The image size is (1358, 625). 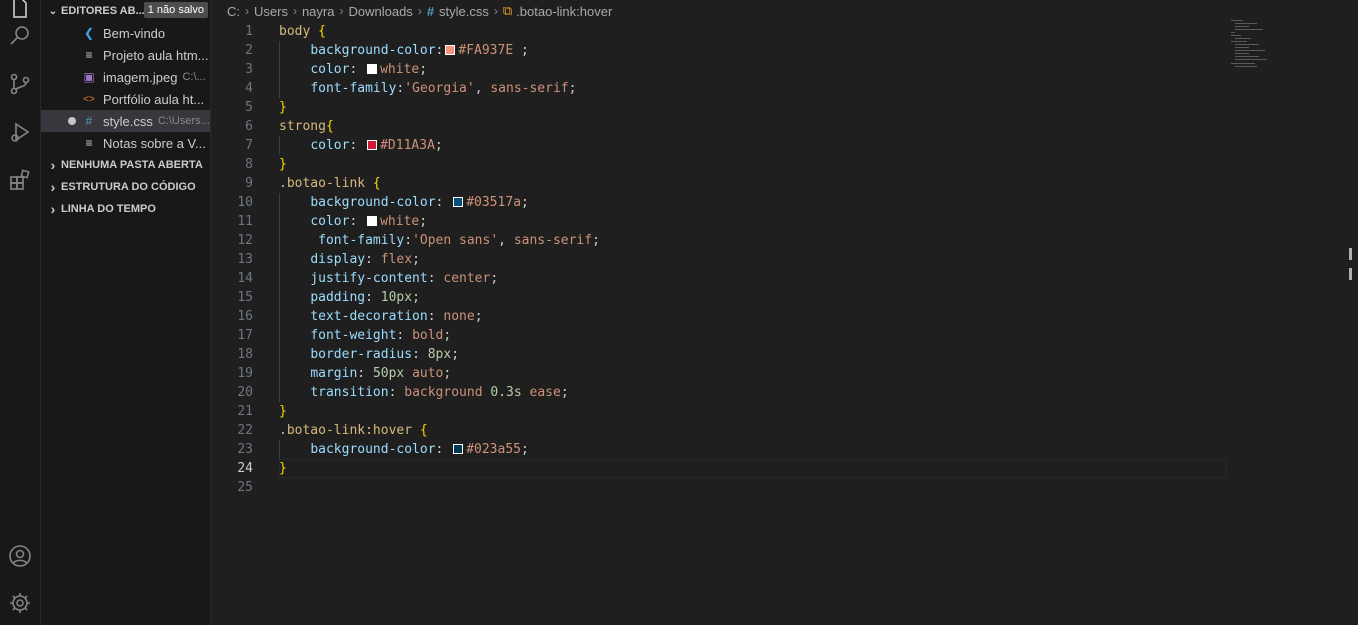 I want to click on sidebar-section-header: › ESTRUTURA DO CÓDIGO, so click(x=125, y=187).